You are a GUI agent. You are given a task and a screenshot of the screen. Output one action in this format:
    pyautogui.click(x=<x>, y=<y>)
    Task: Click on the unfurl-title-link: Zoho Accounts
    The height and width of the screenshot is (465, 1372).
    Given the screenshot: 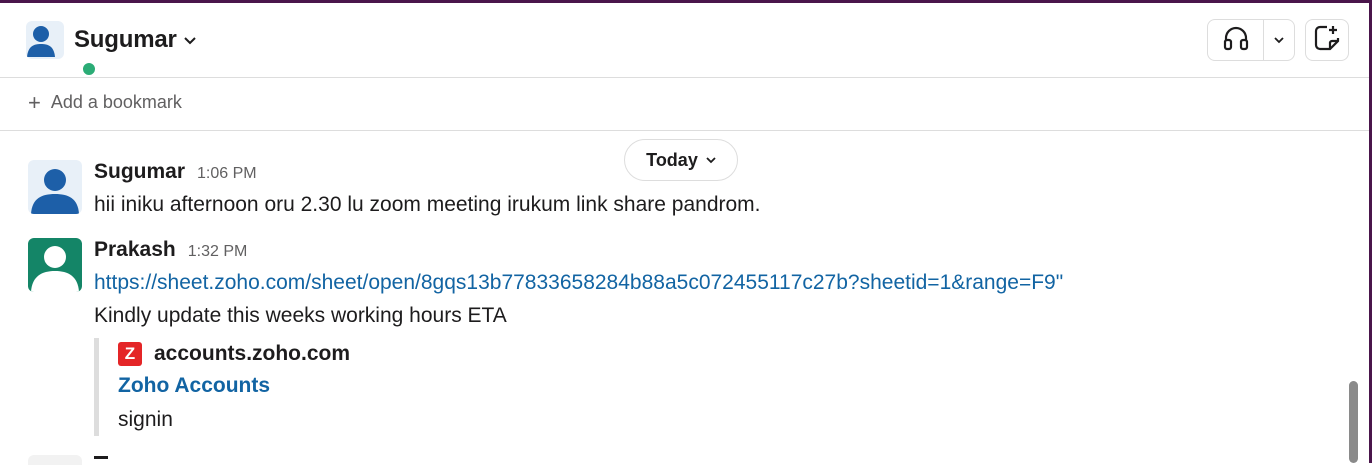 What is the action you would take?
    pyautogui.click(x=194, y=386)
    